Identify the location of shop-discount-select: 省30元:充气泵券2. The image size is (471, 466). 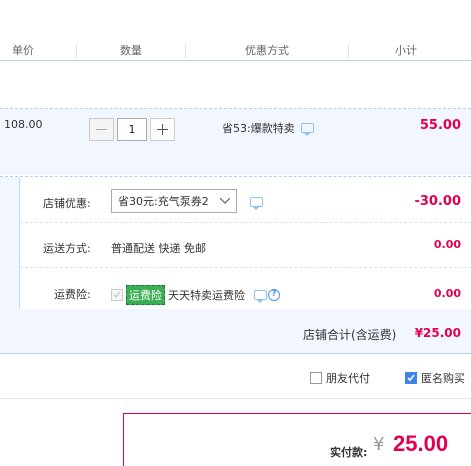
(174, 201).